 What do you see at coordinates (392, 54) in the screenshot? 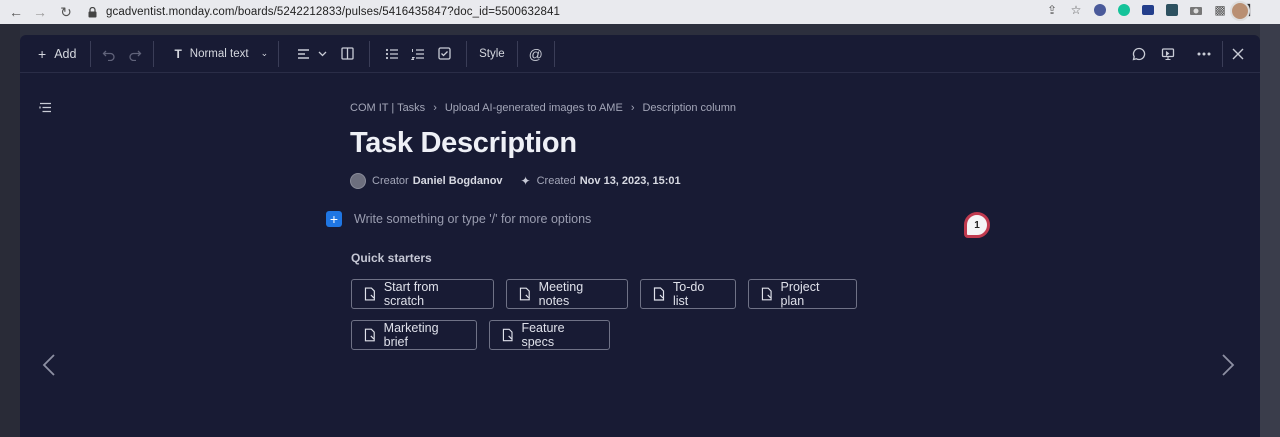
I see `bulleted-list-icon` at bounding box center [392, 54].